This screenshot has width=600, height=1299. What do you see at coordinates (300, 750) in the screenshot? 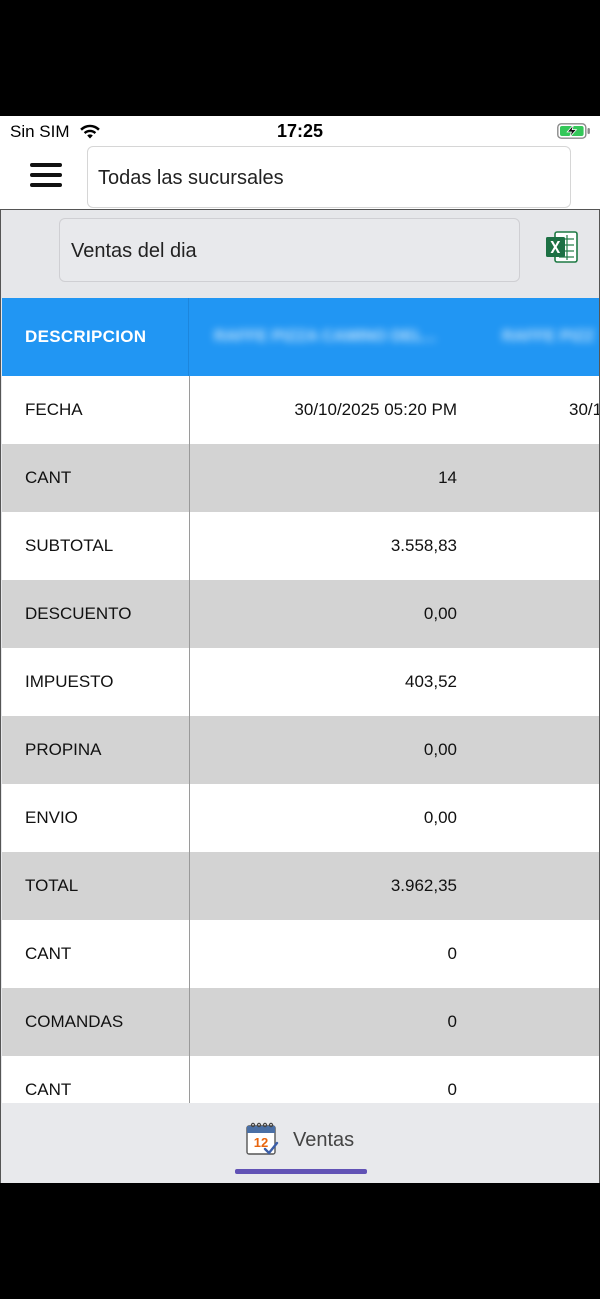
I see `table-row: PROPINA 0,00` at bounding box center [300, 750].